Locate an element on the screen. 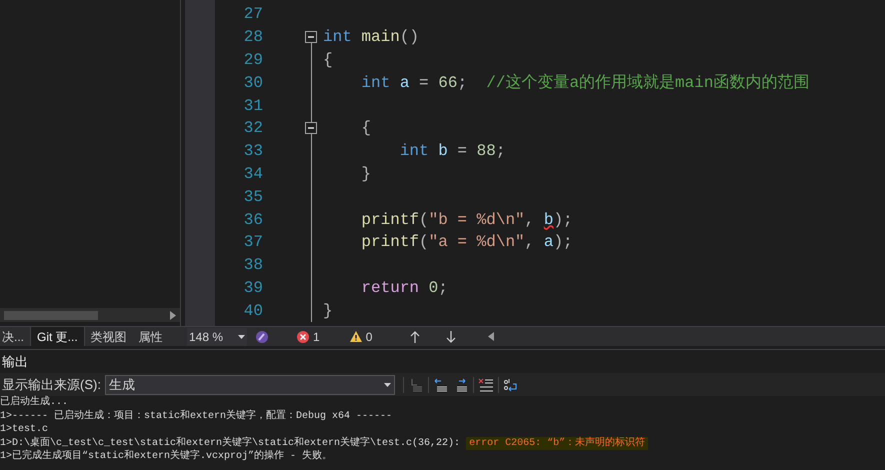 The width and height of the screenshot is (885, 470). line-number: 28 is located at coordinates (252, 37).